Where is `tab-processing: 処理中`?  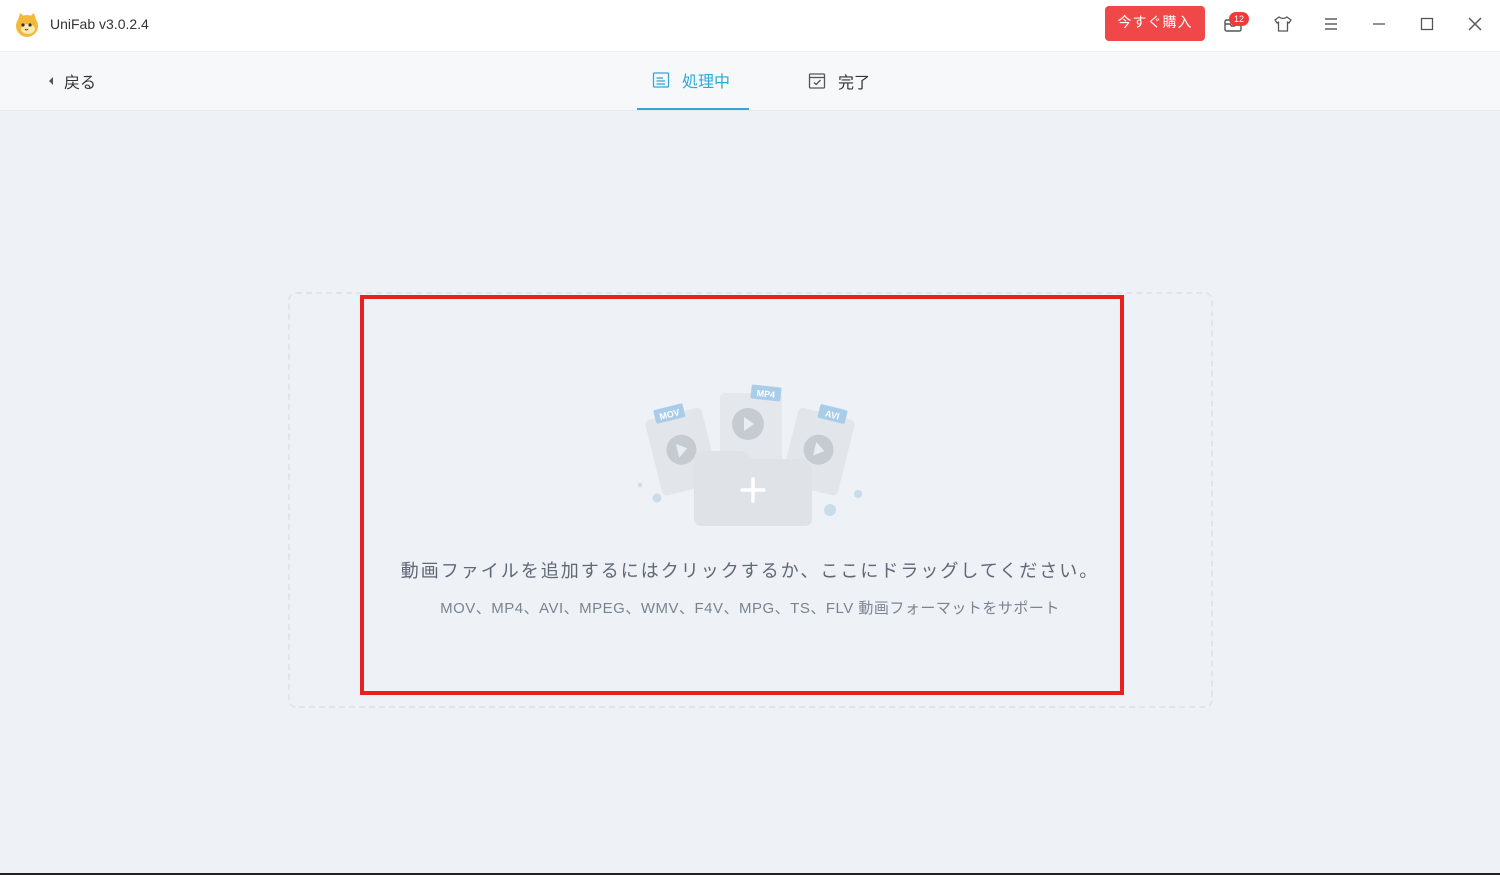
tab-processing: 処理中 is located at coordinates (693, 81).